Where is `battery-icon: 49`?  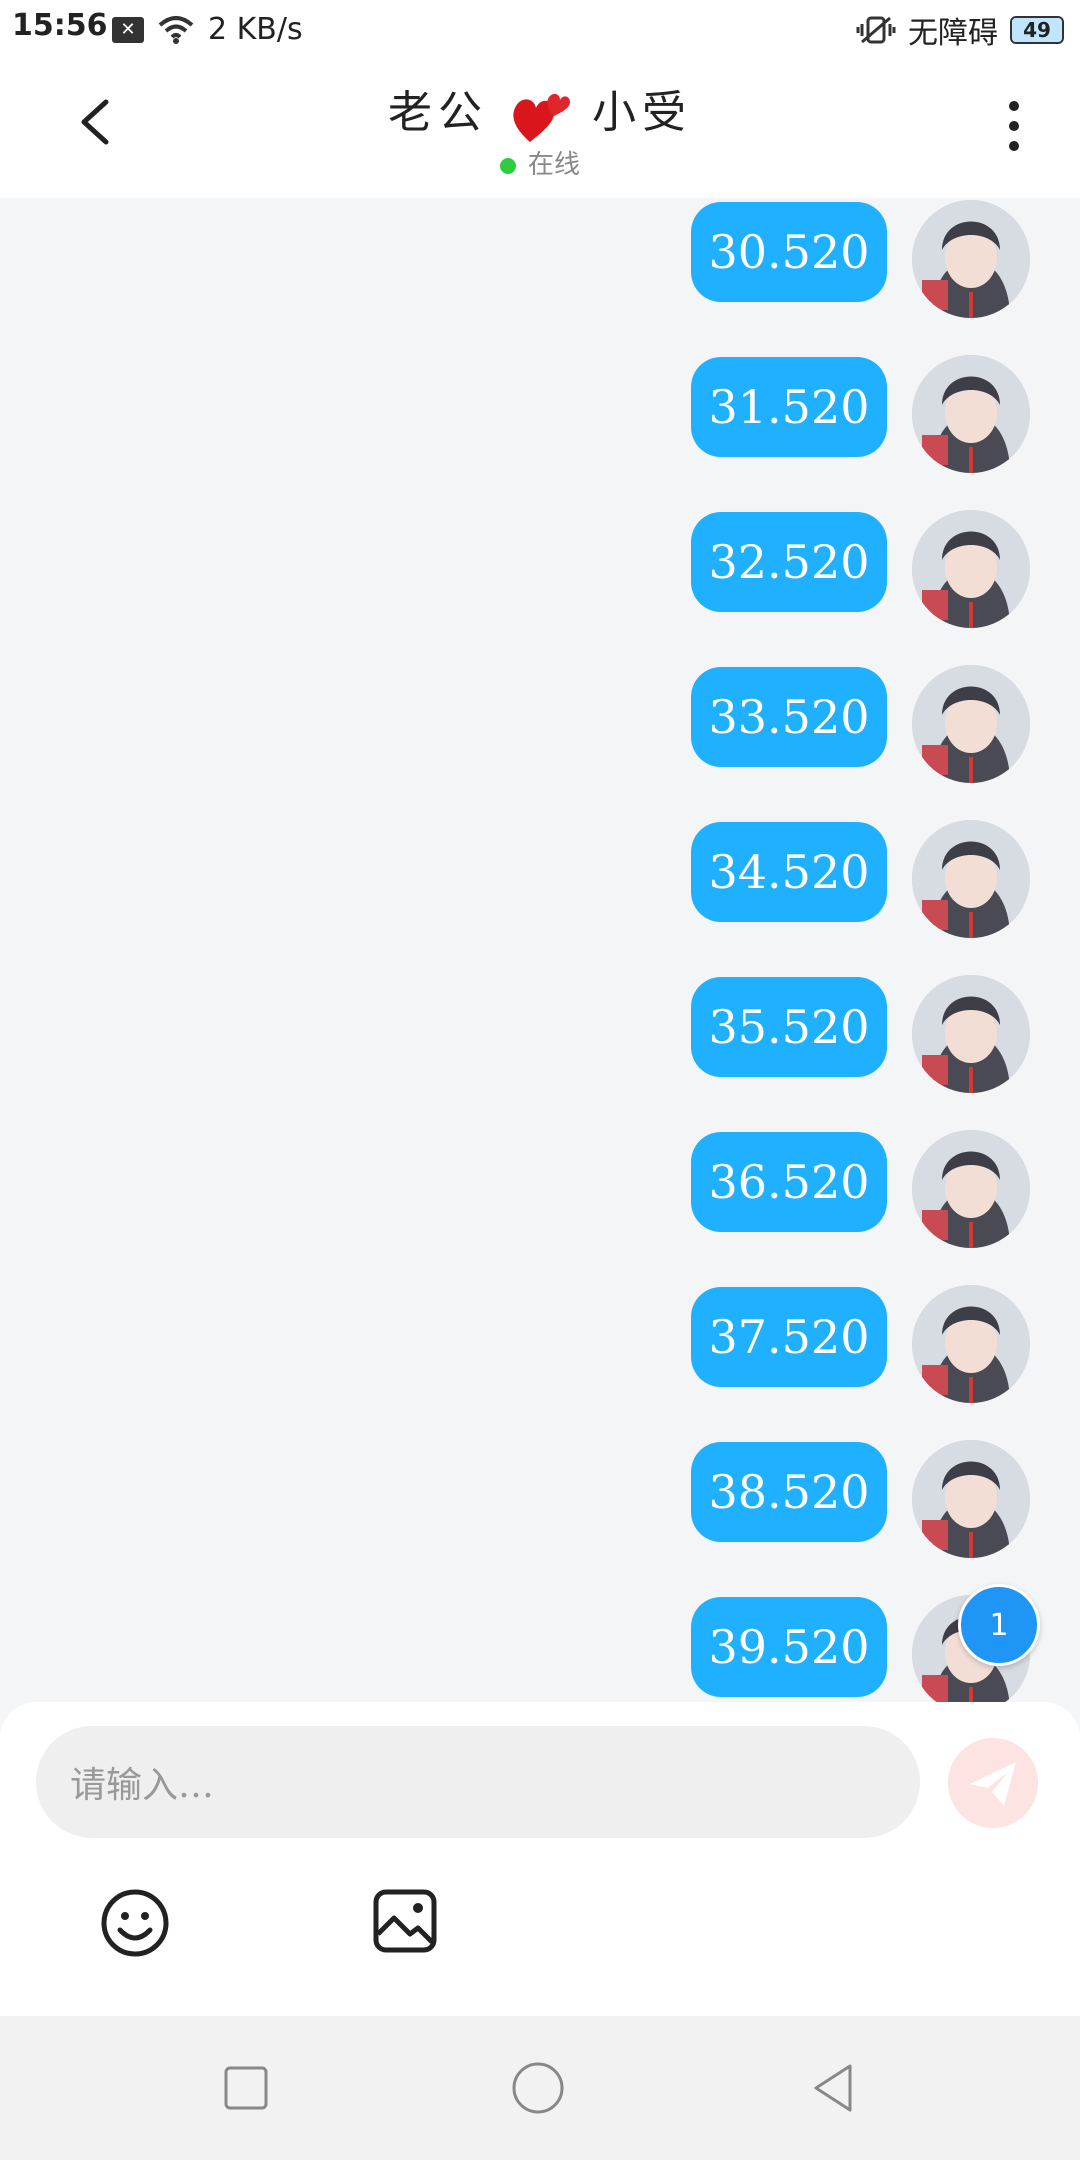
battery-icon: 49 is located at coordinates (1037, 30).